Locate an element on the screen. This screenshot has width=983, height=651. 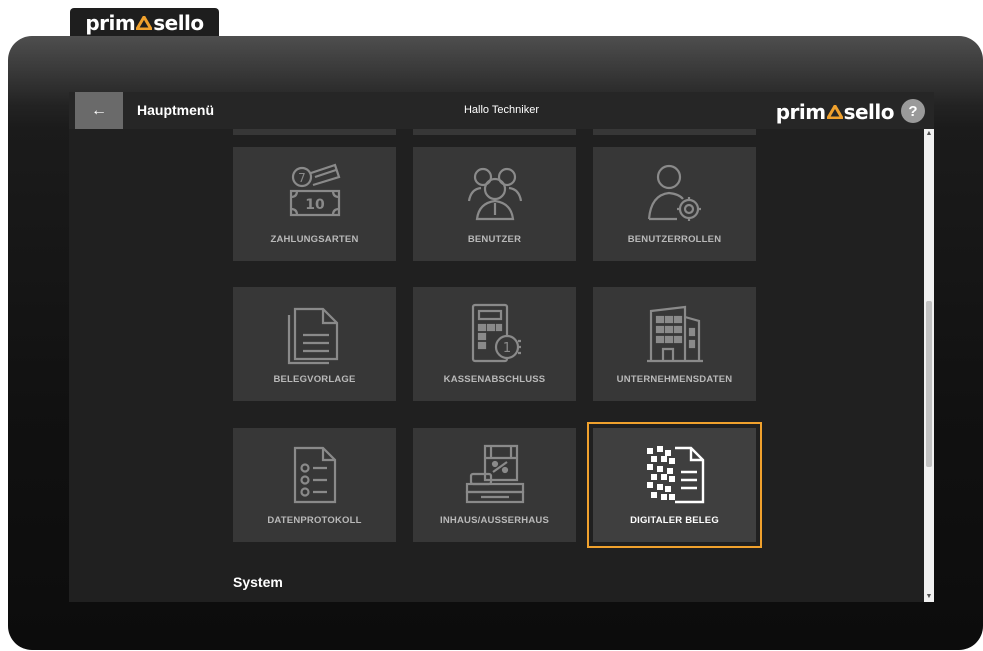
tile-inhaus-ausserhaus: INHAUS/AUSSERHAUS is located at coordinates (494, 485).